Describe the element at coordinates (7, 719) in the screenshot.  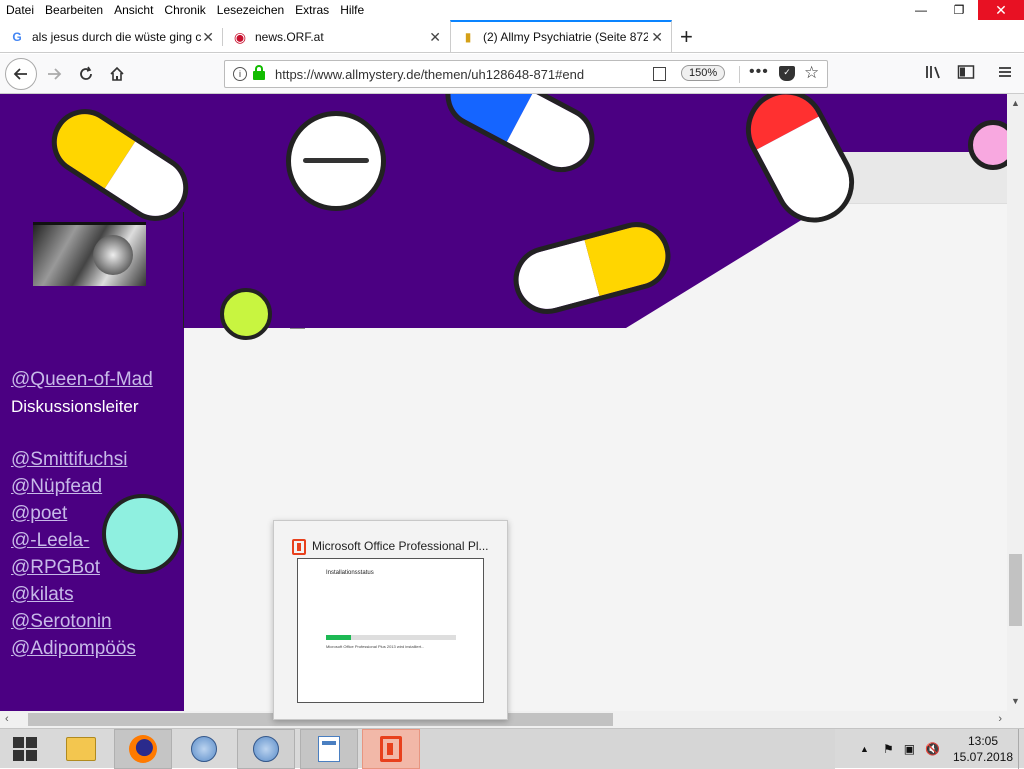
I see `scroll-left-icon: ‹` at that location.